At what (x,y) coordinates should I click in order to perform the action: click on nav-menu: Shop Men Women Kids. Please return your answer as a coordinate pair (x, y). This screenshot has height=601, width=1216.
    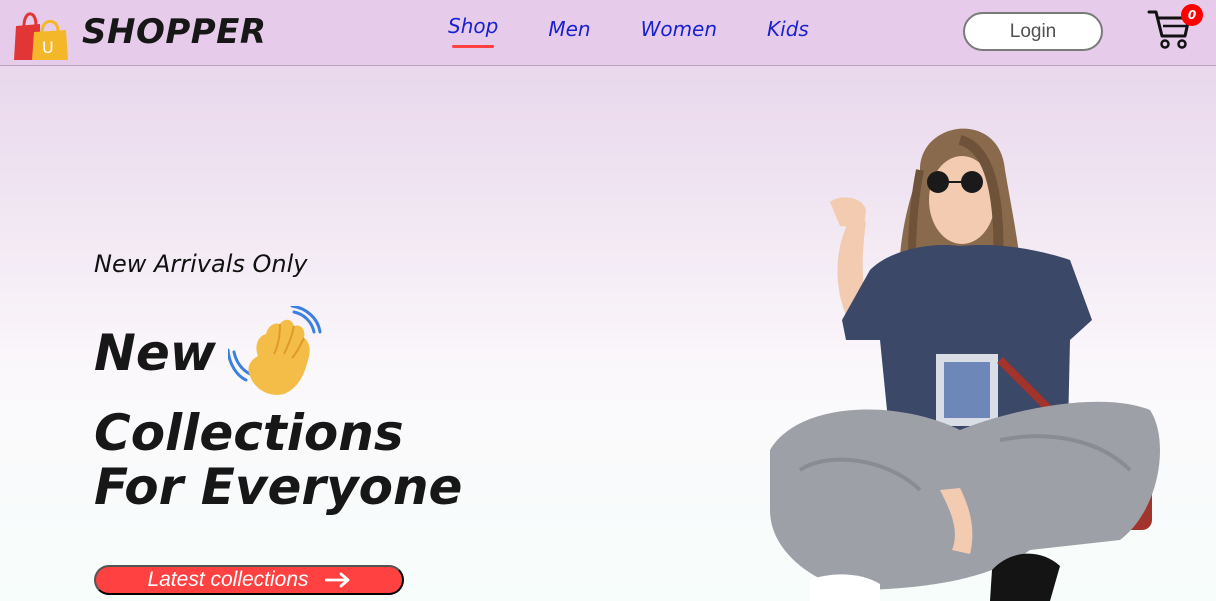
    Looking at the image, I should click on (653, 31).